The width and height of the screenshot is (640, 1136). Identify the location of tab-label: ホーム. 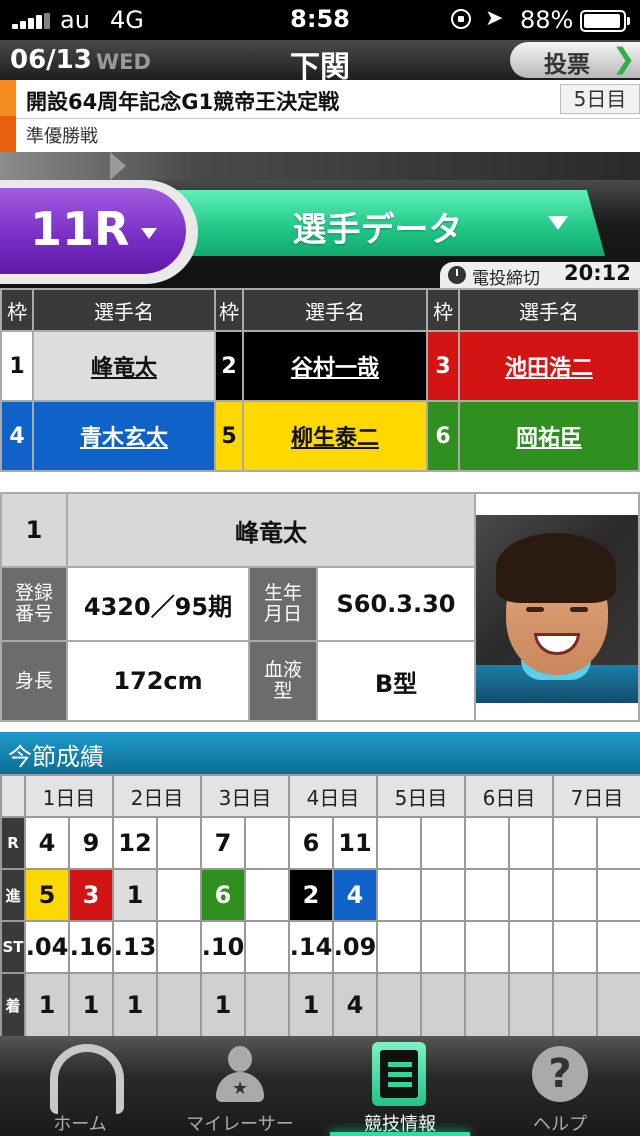
(80, 1124).